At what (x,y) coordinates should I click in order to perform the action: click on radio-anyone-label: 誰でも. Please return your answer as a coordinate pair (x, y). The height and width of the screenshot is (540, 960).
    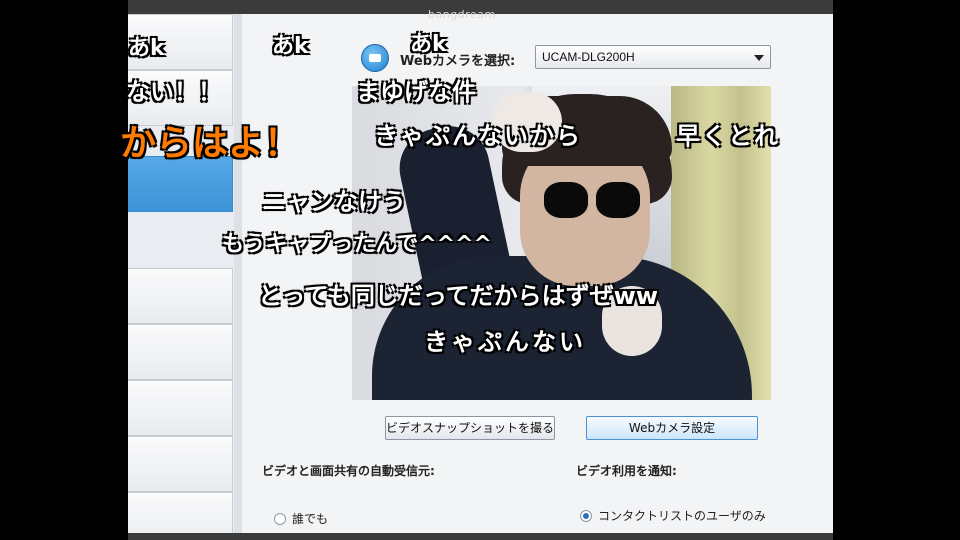
    Looking at the image, I should click on (310, 519).